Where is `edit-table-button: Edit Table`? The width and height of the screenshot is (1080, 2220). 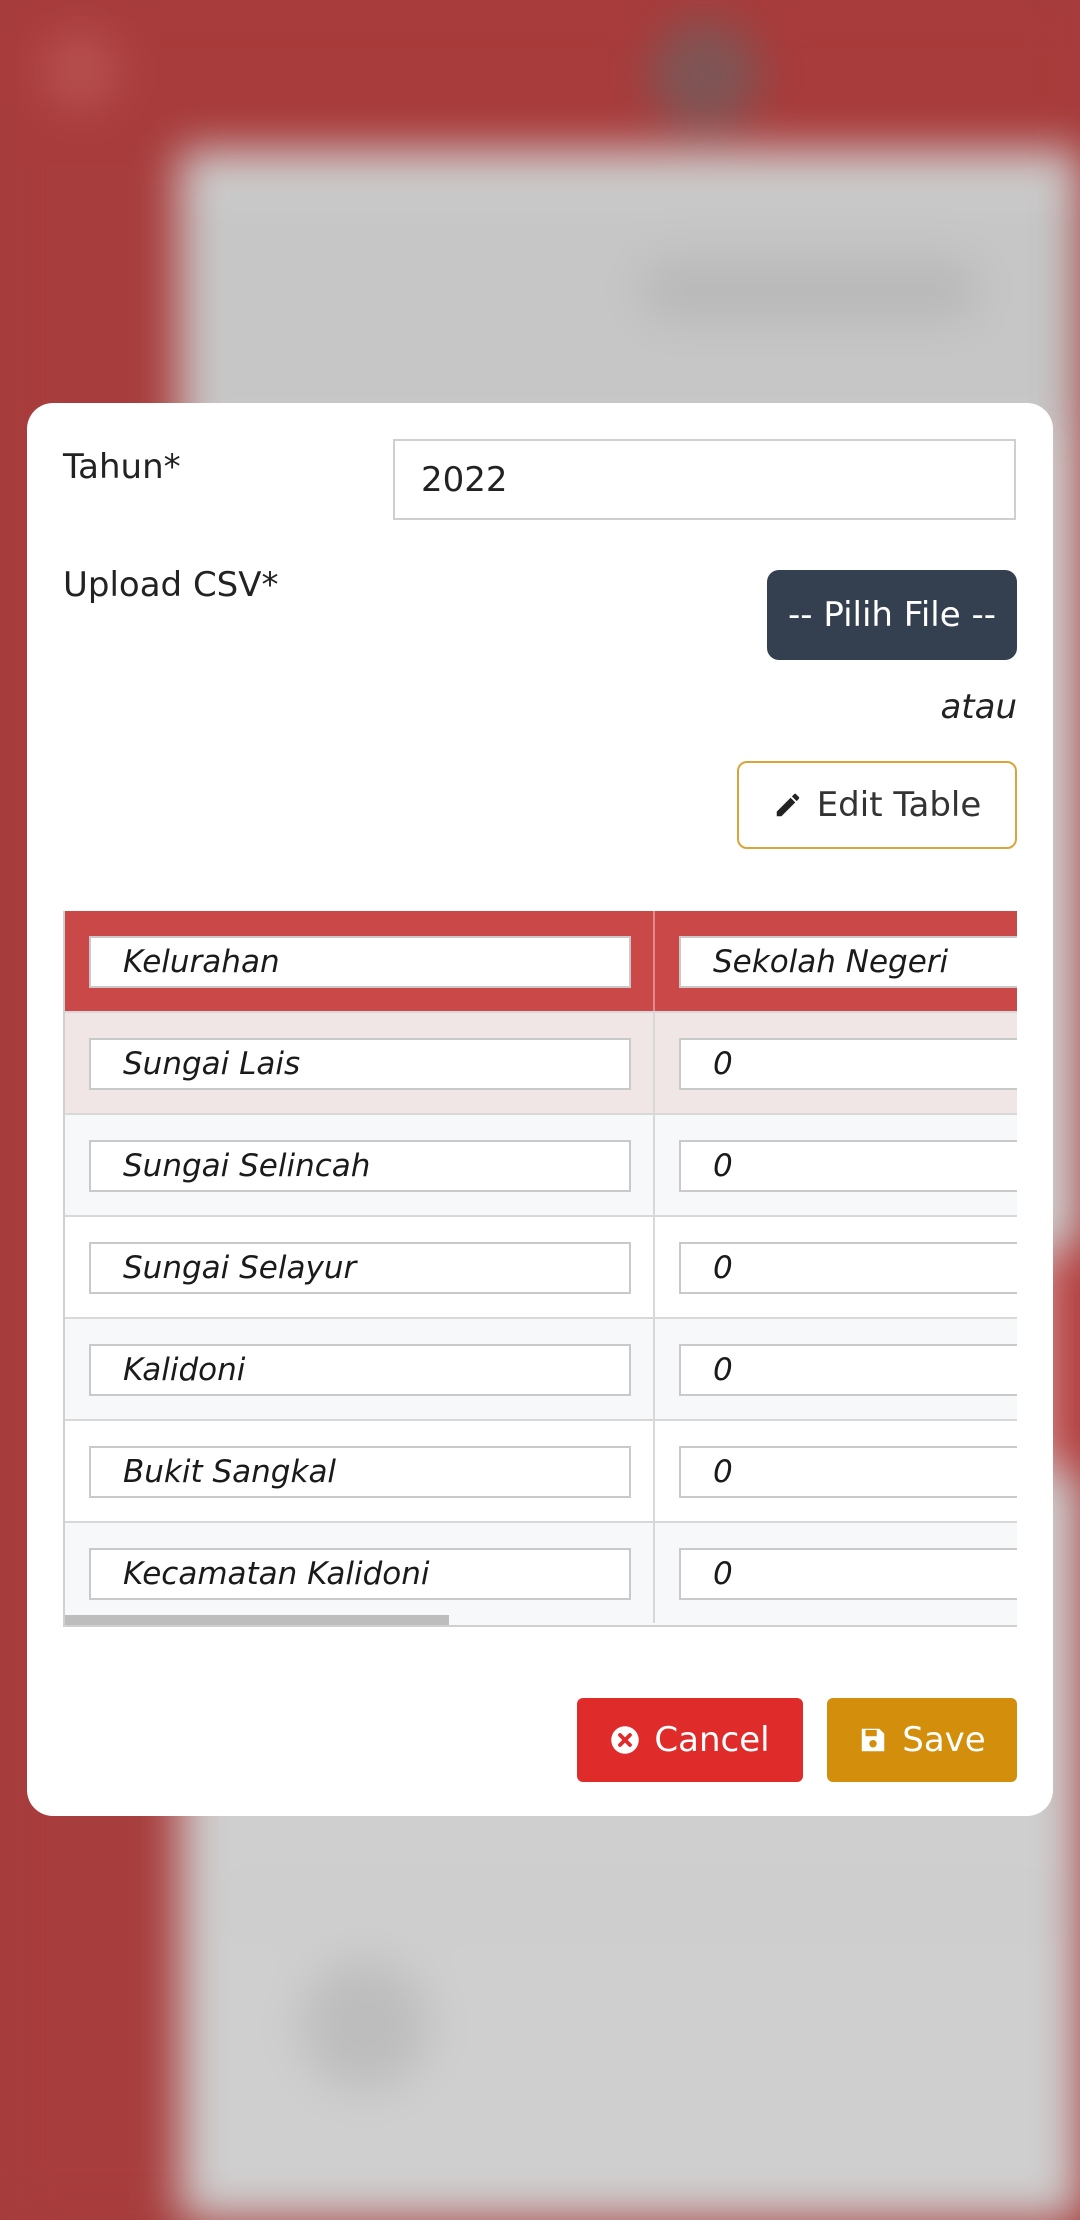
edit-table-button: Edit Table is located at coordinates (877, 805).